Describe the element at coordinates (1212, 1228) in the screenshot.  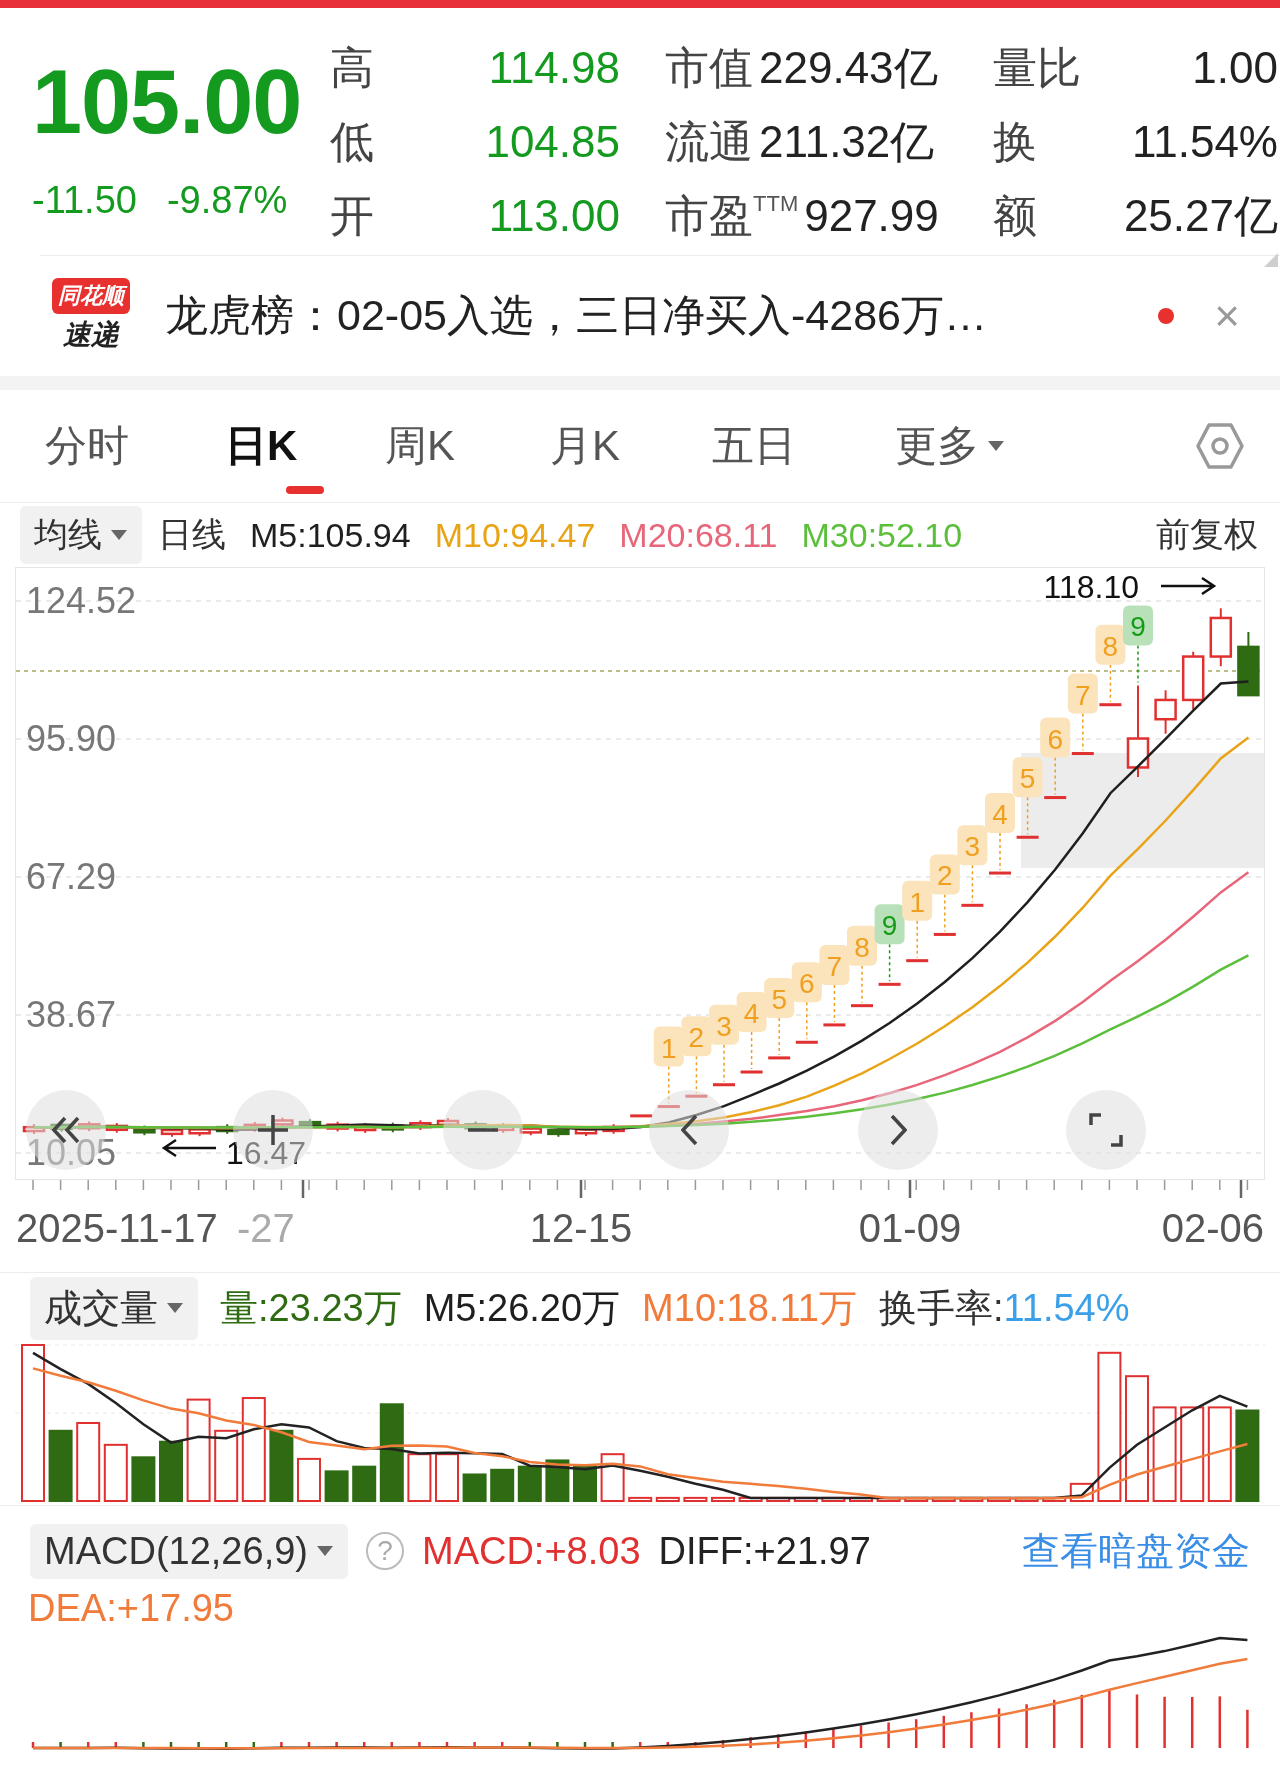
I see `date-label: 02-06` at that location.